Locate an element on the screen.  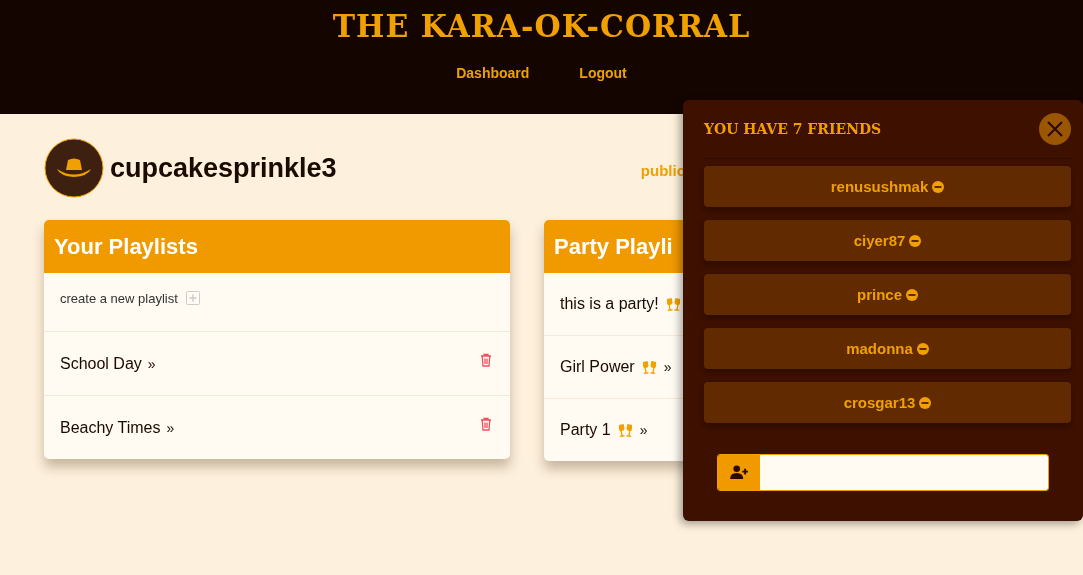
playlist-link: this is a party! is located at coordinates (609, 304).